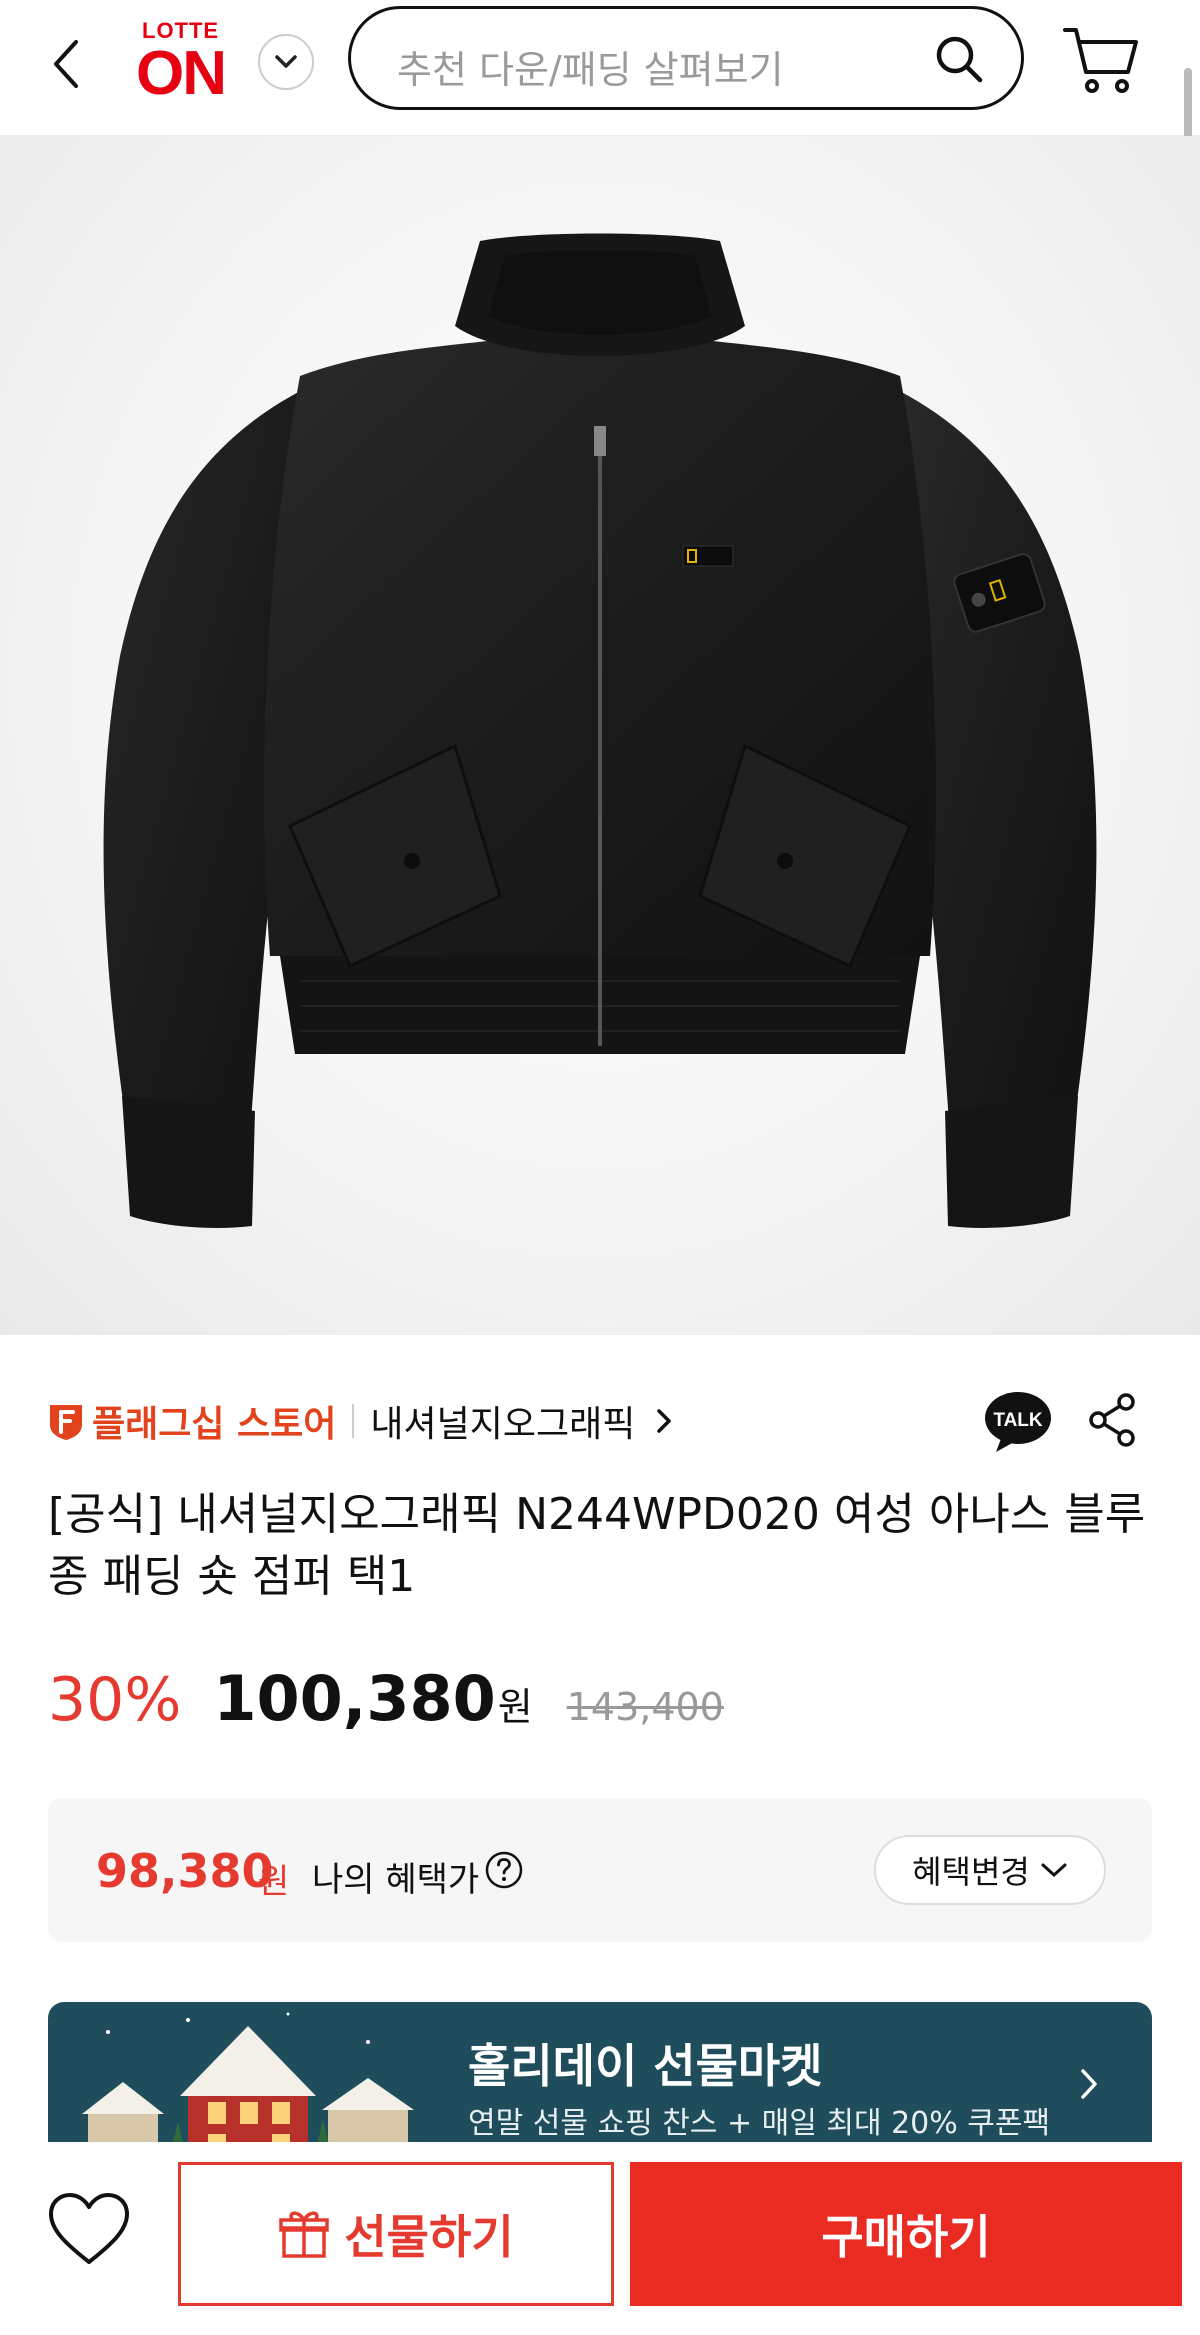  I want to click on search-placeholder: 추천 다운/패딩 살펴보기, so click(590, 70).